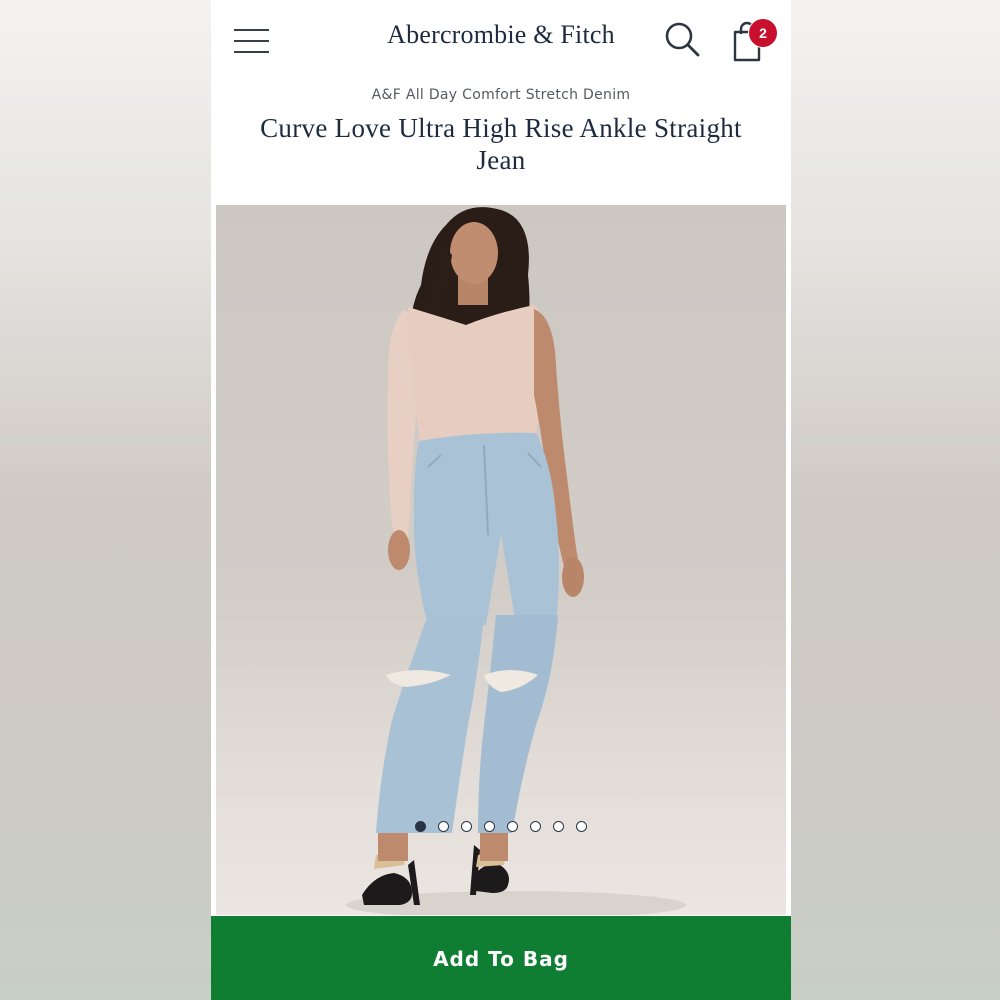 This screenshot has width=1000, height=1000. Describe the element at coordinates (763, 33) in the screenshot. I see `bag-count-badge: 2` at that location.